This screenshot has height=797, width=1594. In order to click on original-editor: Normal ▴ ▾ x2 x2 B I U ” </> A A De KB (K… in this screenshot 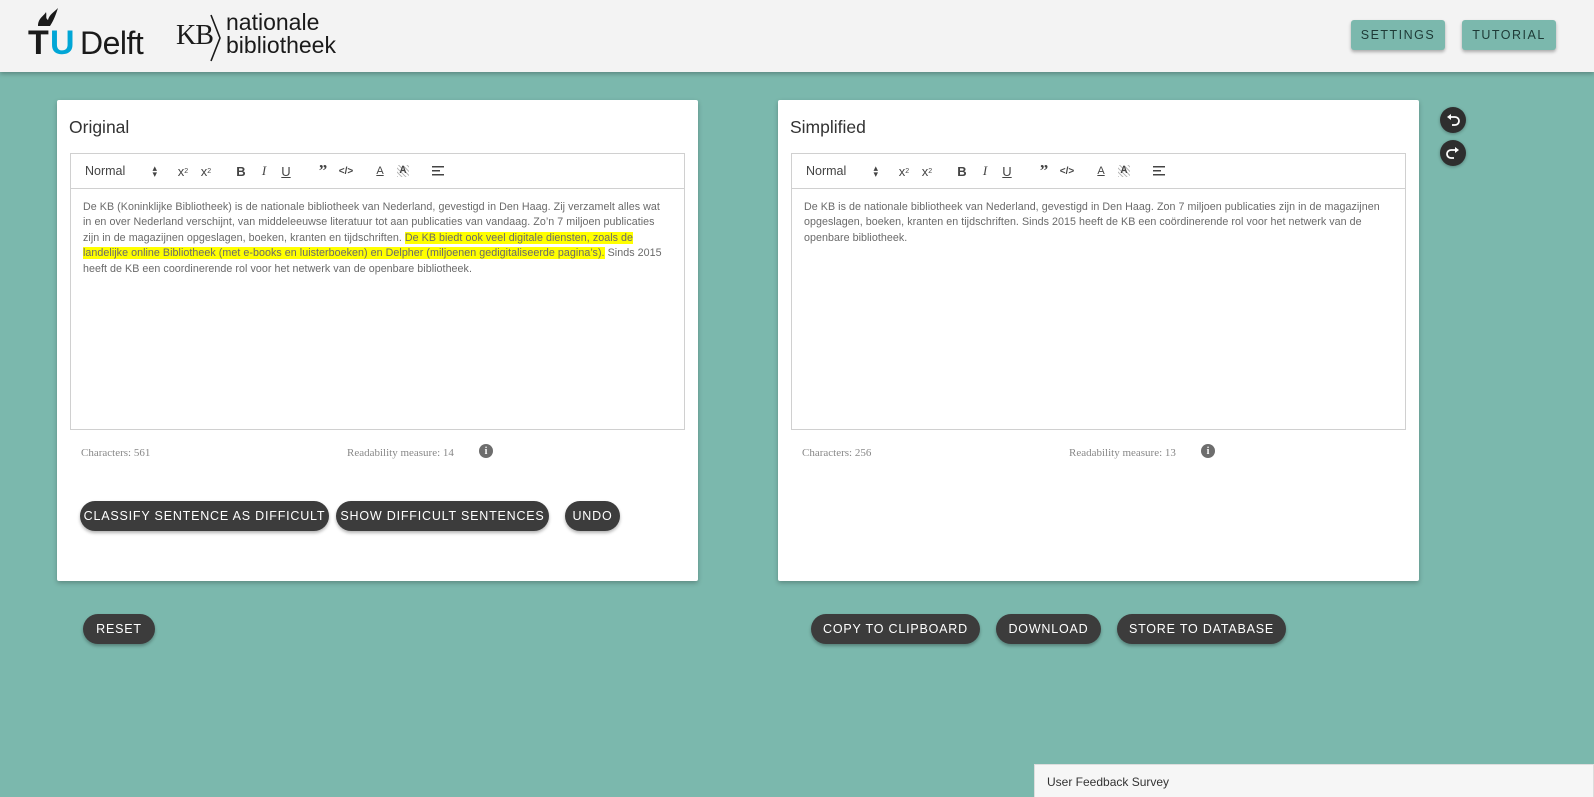, I will do `click(377, 291)`.